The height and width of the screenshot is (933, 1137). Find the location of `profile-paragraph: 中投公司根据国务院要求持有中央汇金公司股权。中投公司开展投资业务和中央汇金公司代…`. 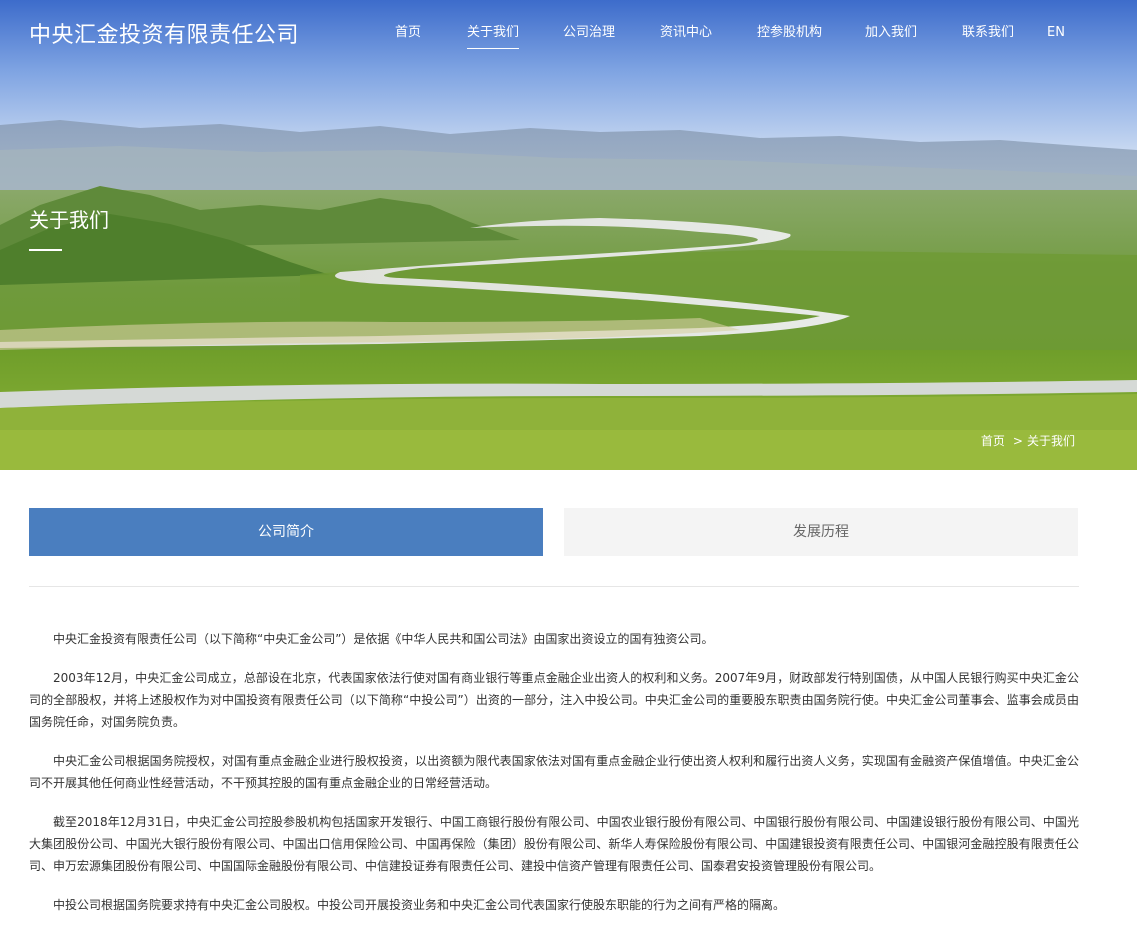

profile-paragraph: 中投公司根据国务院要求持有中央汇金公司股权。中投公司开展投资业务和中央汇金公司代… is located at coordinates (419, 905).